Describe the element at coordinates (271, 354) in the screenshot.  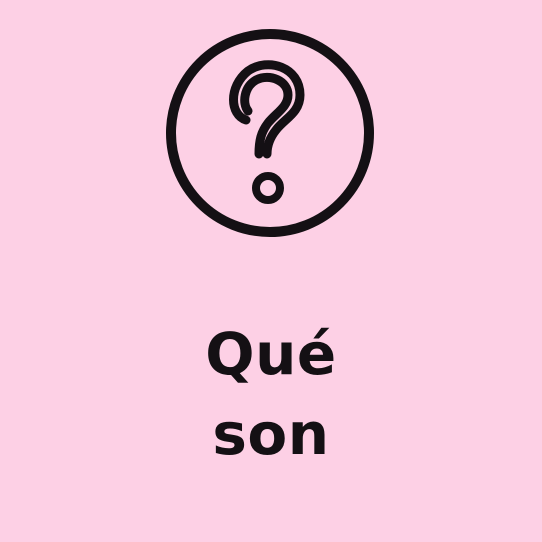
I see `heading-line-1: Qué` at that location.